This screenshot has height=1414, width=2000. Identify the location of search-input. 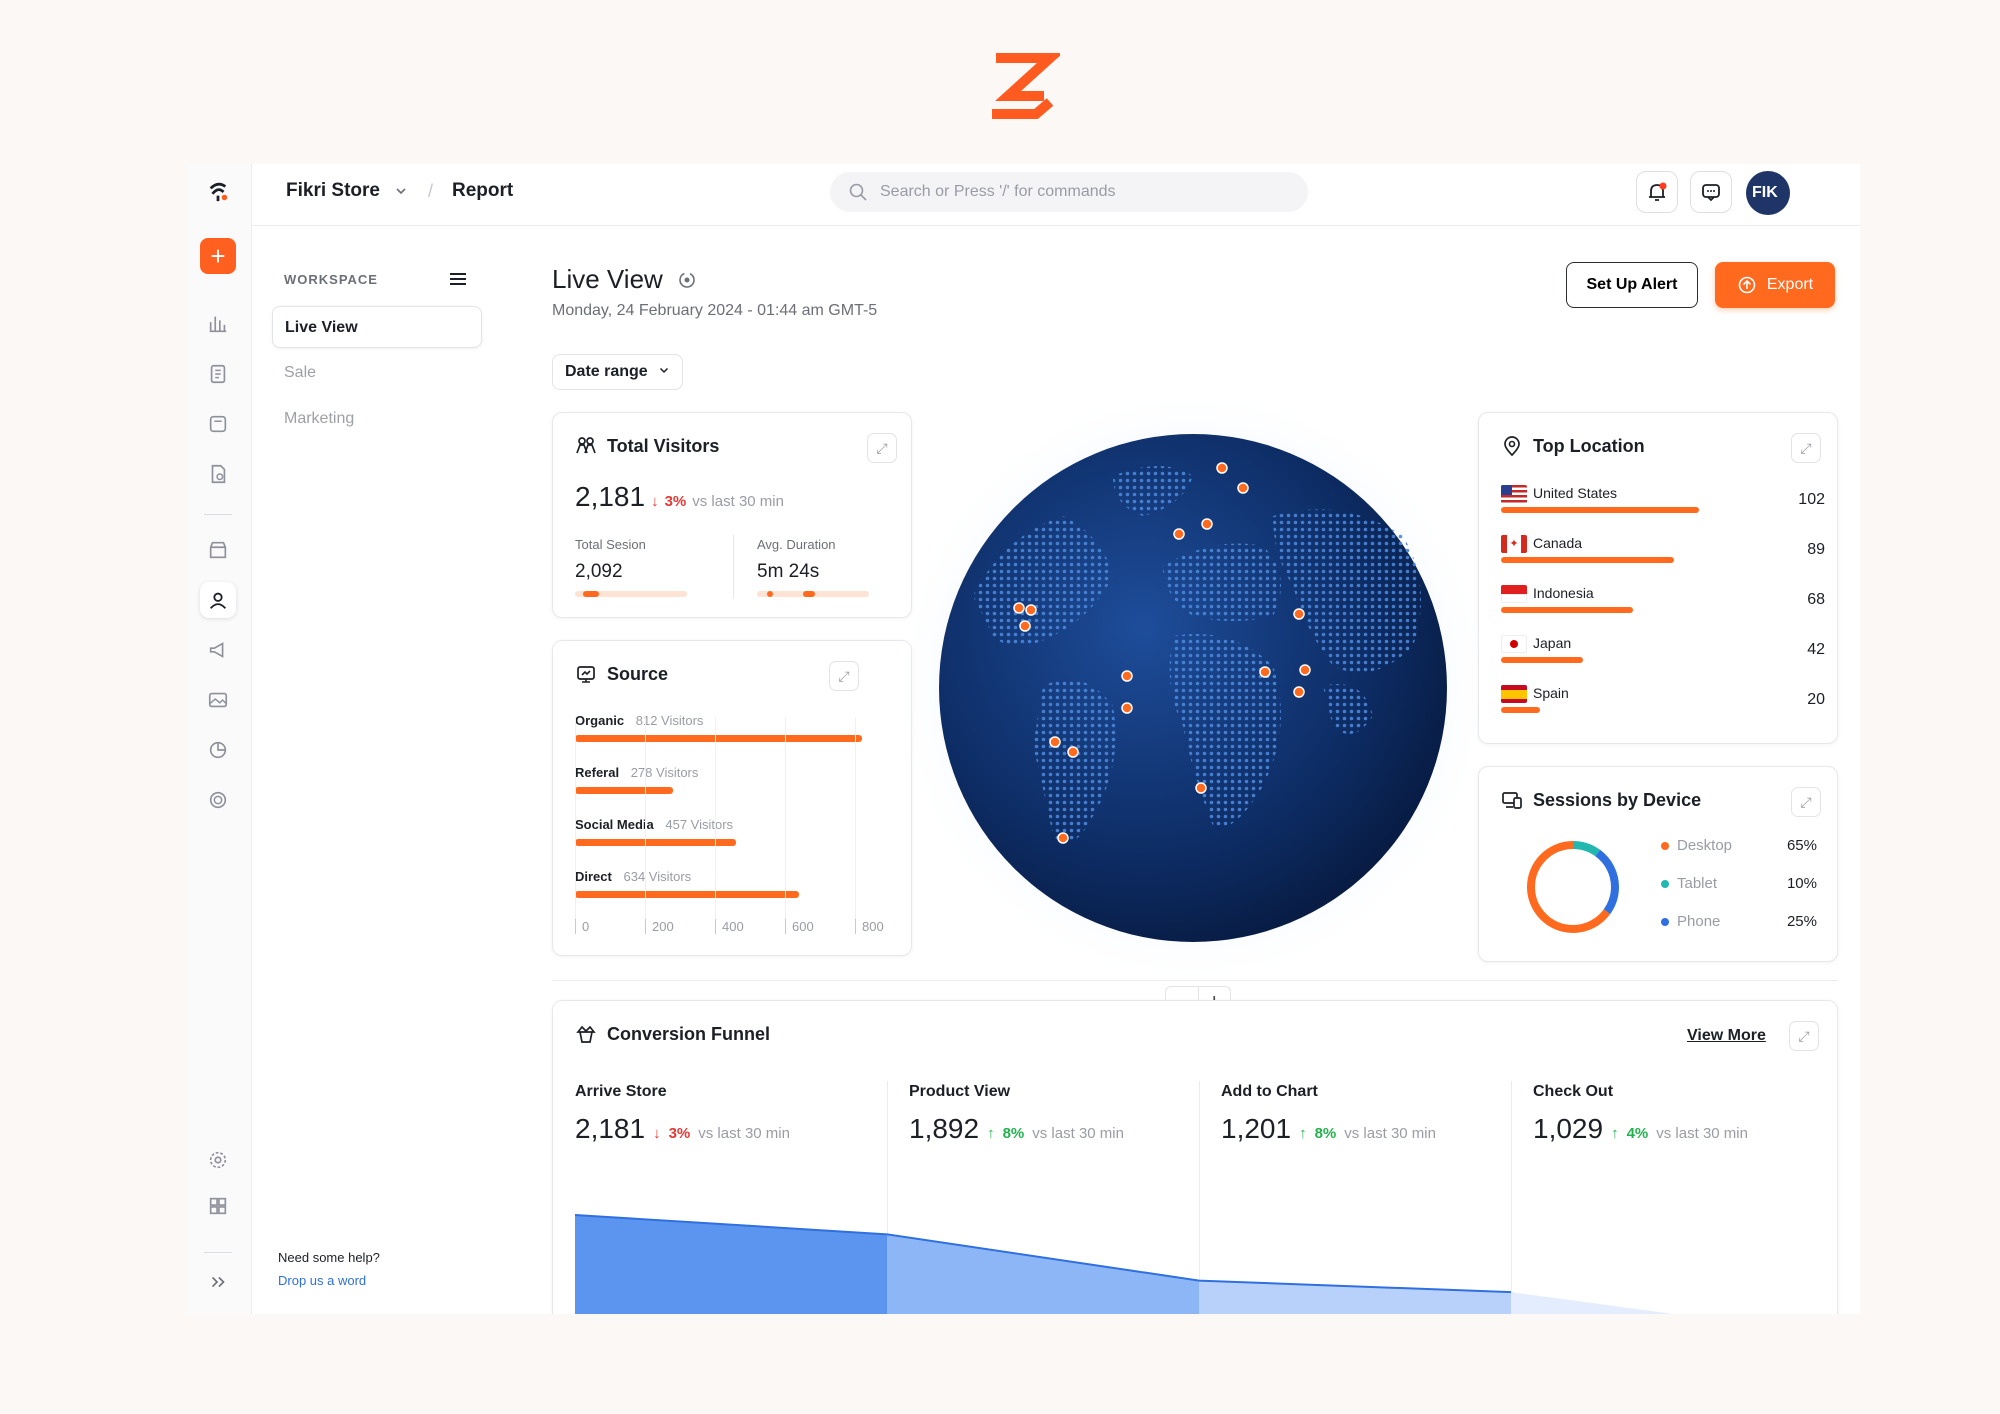
(1070, 192).